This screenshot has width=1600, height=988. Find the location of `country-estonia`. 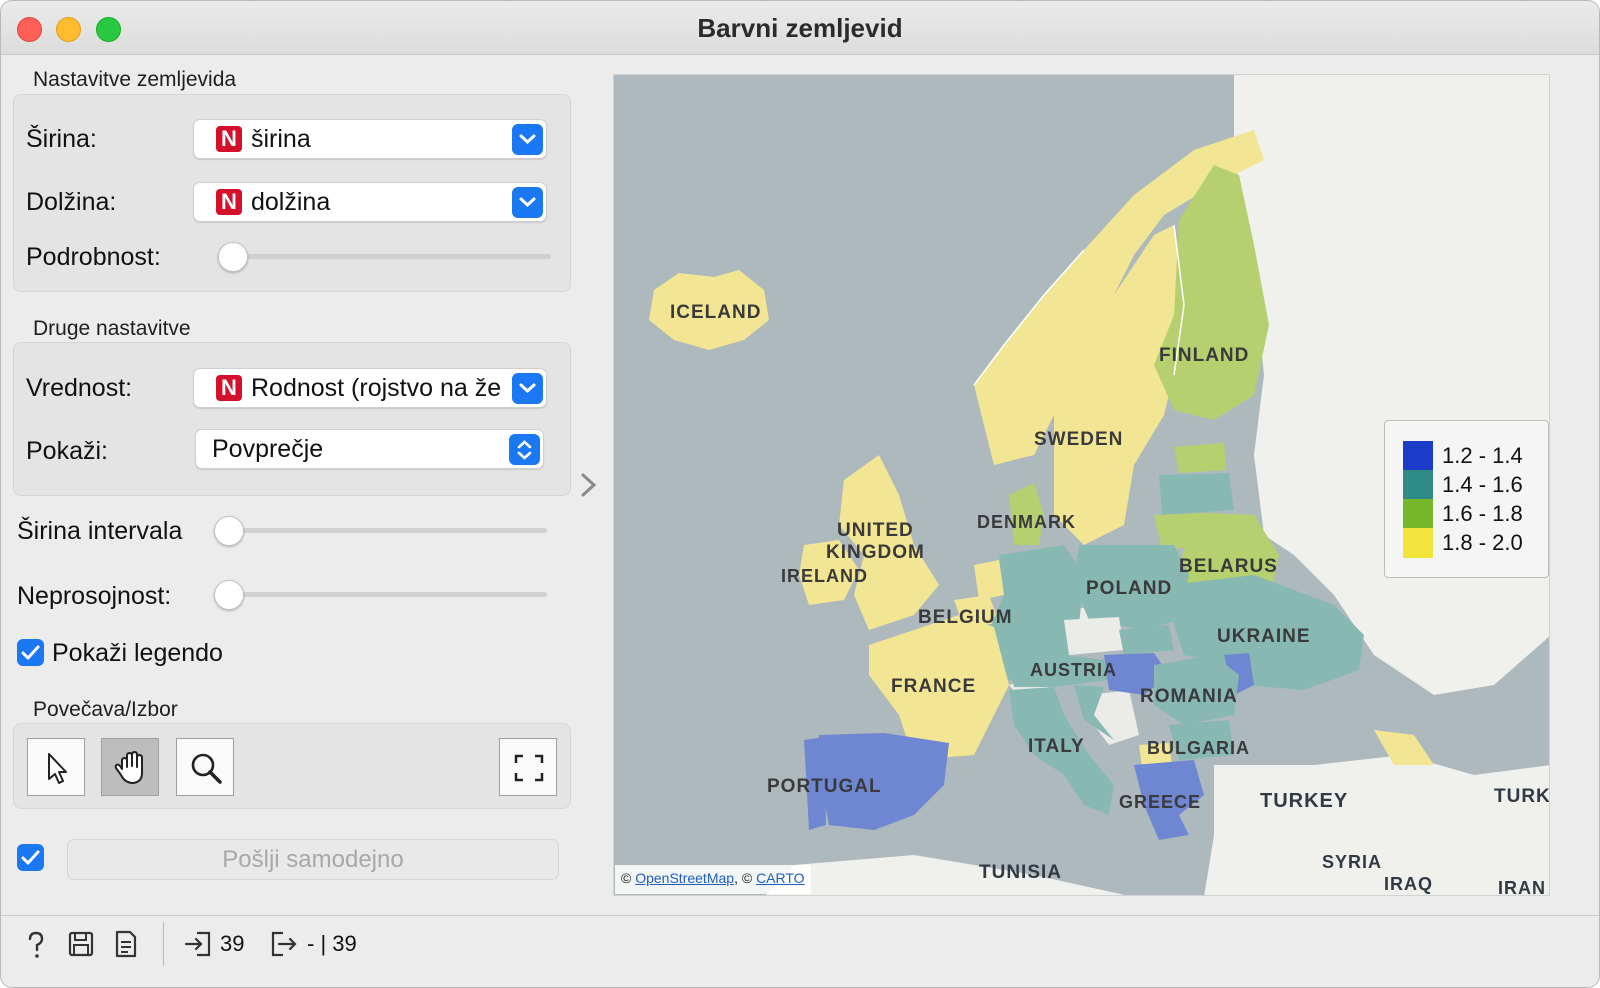

country-estonia is located at coordinates (1200, 458).